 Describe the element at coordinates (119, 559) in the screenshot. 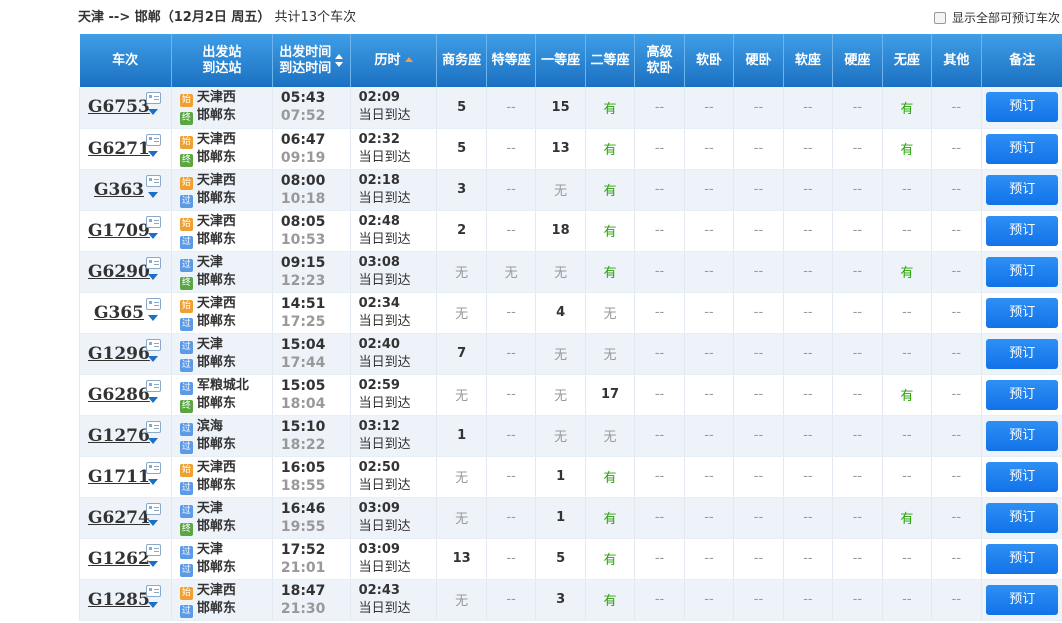

I see `train-number-link: G1262` at that location.